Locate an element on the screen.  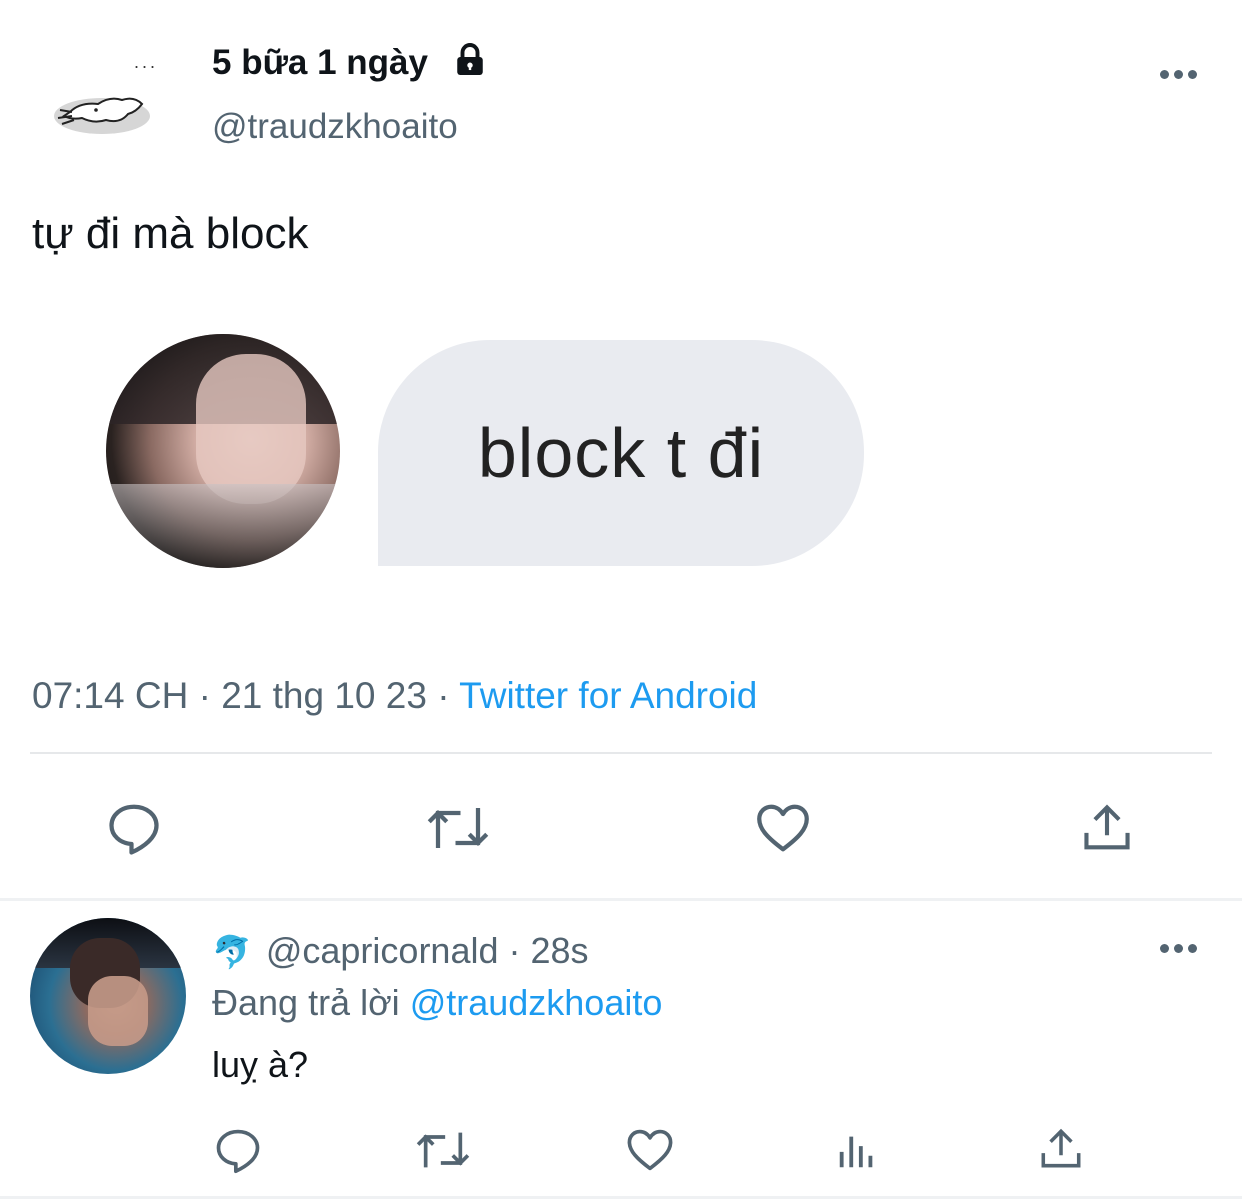
reply-time: · 28s is located at coordinates (548, 950).